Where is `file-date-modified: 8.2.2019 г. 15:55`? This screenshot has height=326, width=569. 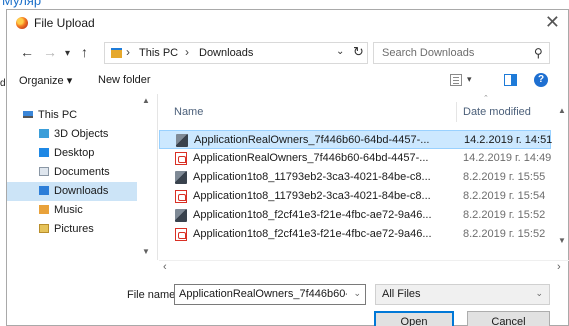
file-date-modified: 8.2.2019 г. 15:55 is located at coordinates (504, 177).